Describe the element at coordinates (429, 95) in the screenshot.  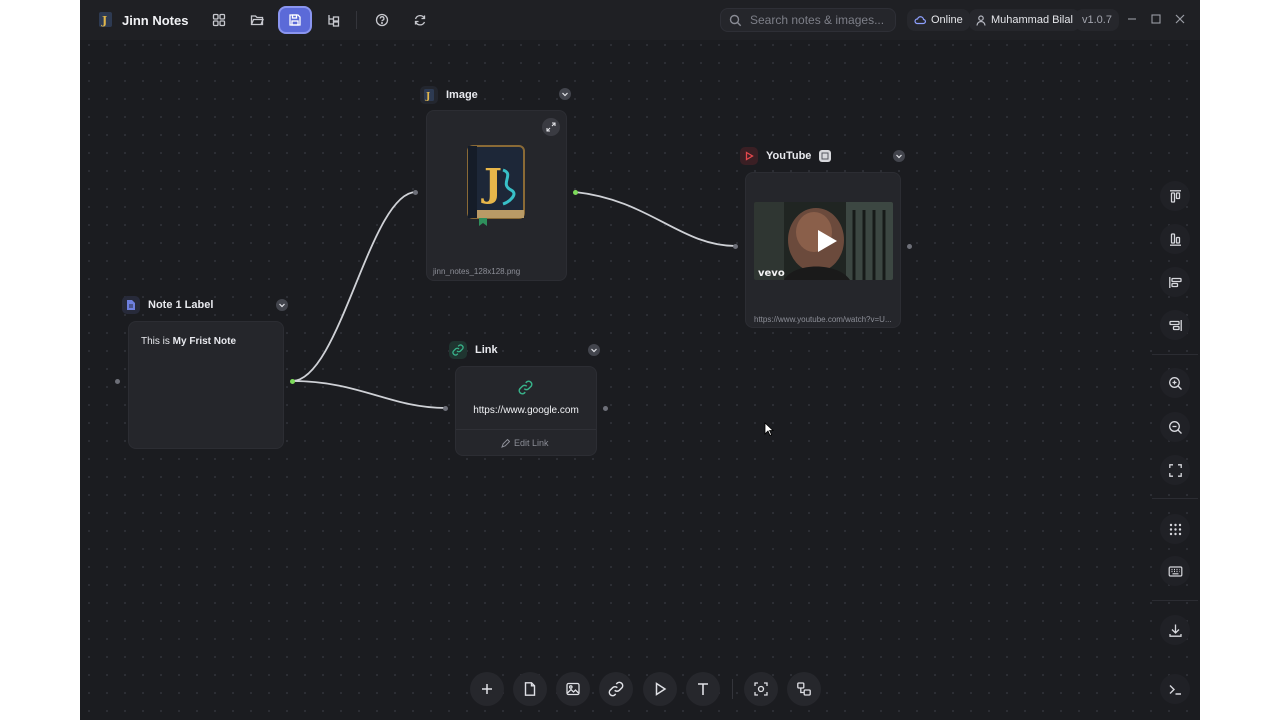
I see `image-node-icon: J` at that location.